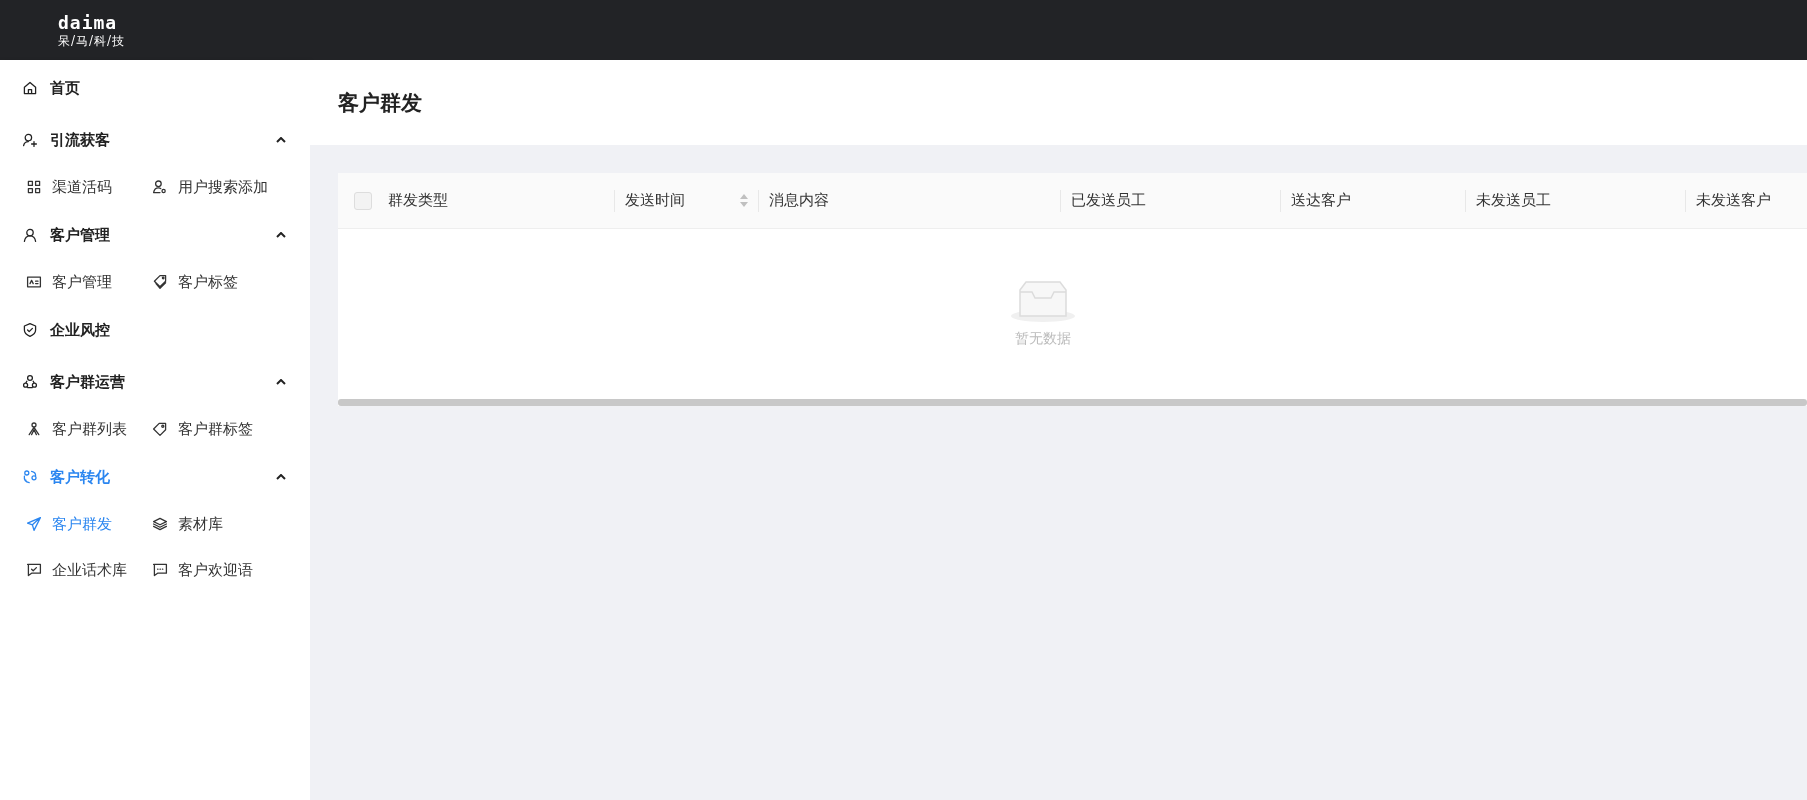 Image resolution: width=1807 pixels, height=800 pixels. I want to click on column-header: 发送时间, so click(686, 200).